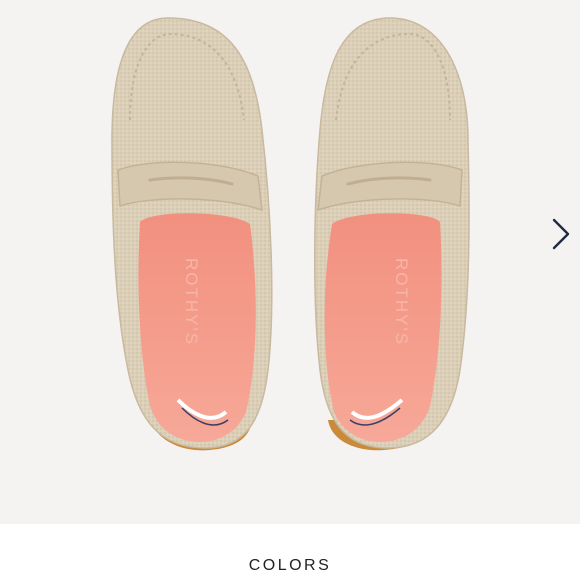 The width and height of the screenshot is (580, 580). Describe the element at coordinates (561, 234) in the screenshot. I see `chevron-right-icon` at that location.